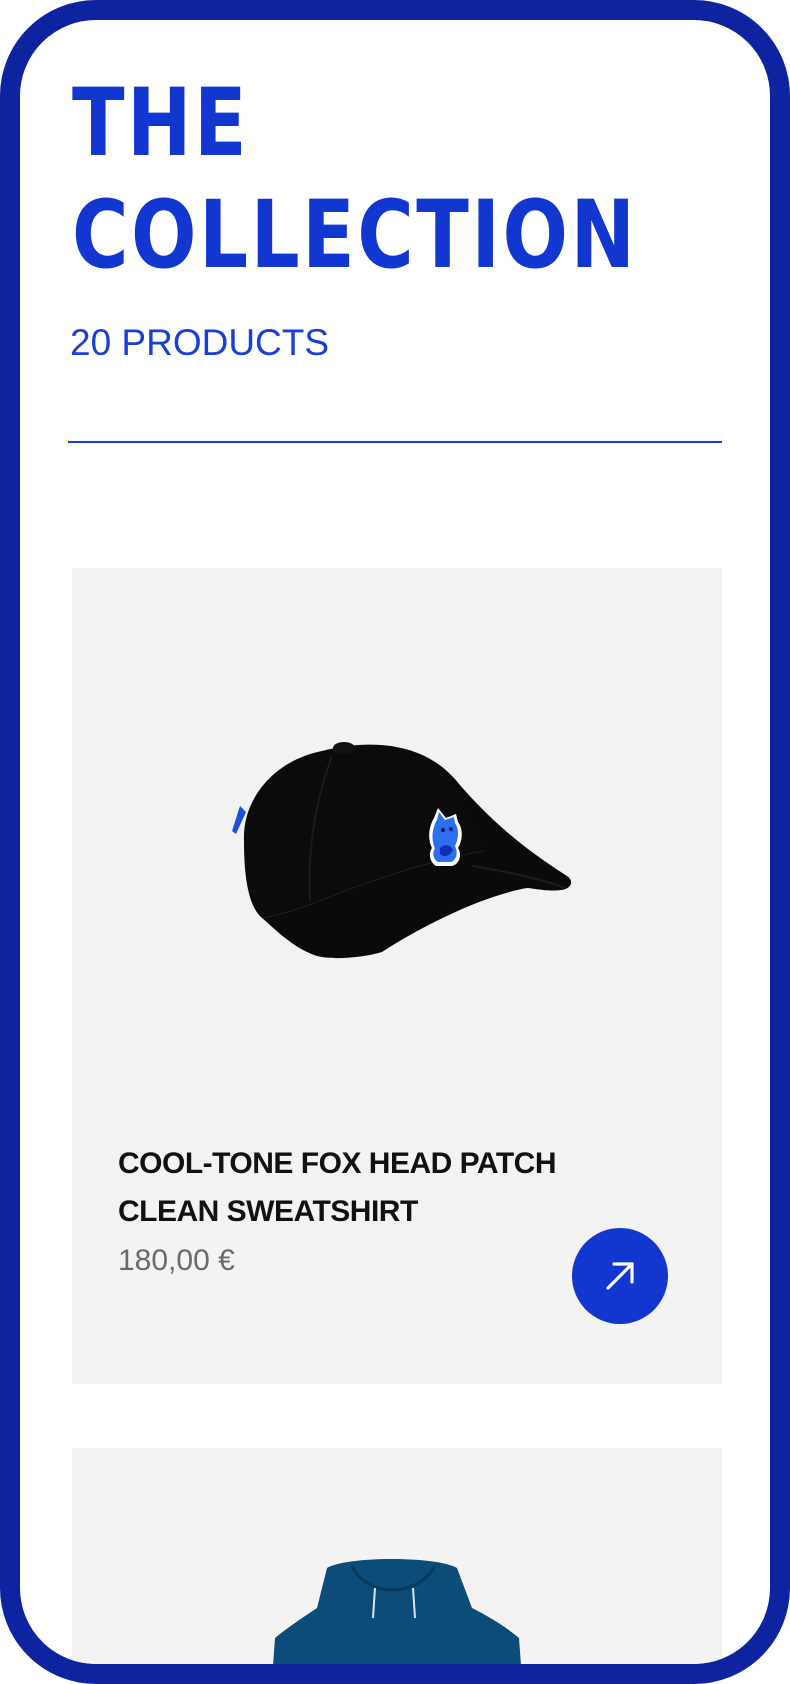 The width and height of the screenshot is (790, 1684). What do you see at coordinates (402, 850) in the screenshot?
I see `cap-image` at bounding box center [402, 850].